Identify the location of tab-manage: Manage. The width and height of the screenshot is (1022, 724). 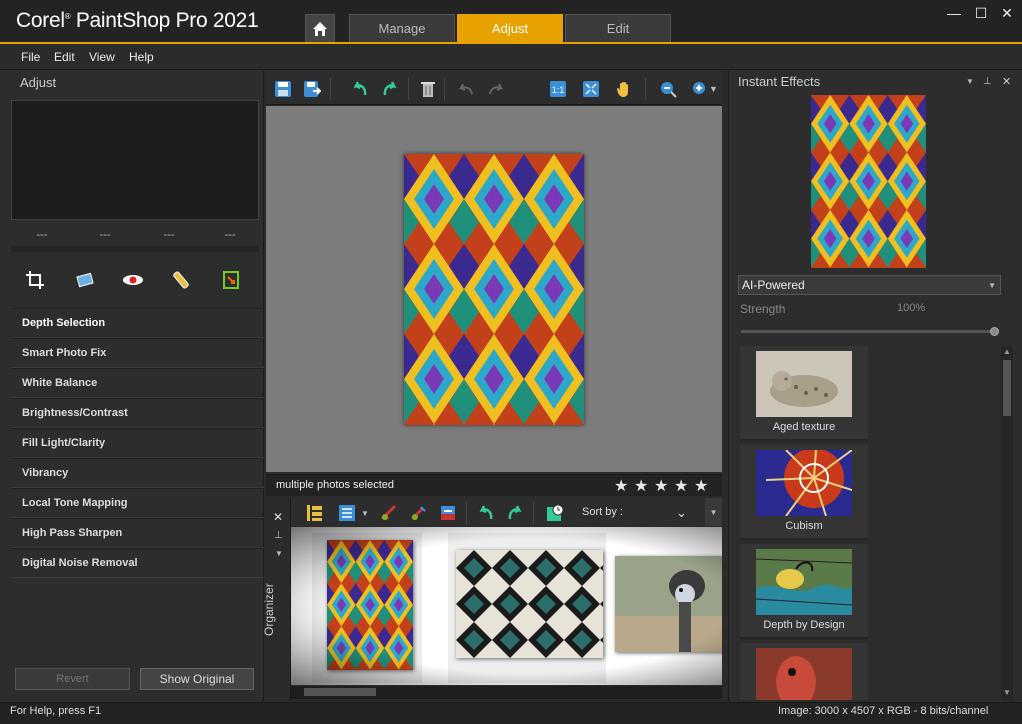
(402, 28).